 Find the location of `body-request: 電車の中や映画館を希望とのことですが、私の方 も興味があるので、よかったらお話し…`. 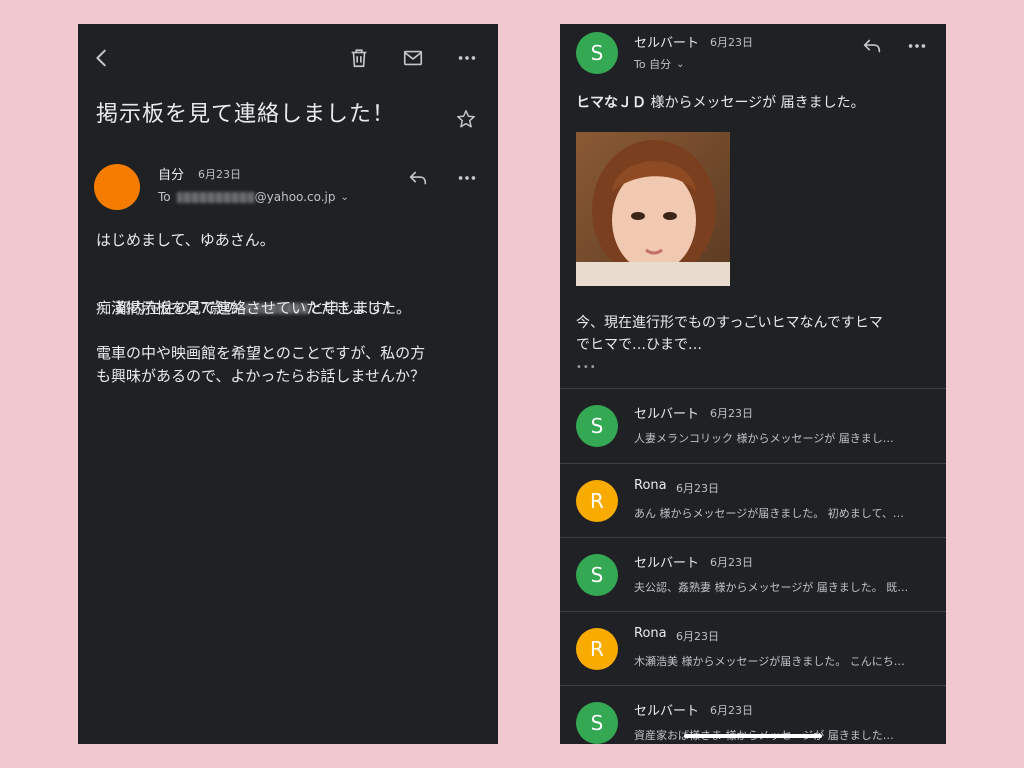

body-request: 電車の中や映画館を希望とのことですが、私の方 も興味があるので、よかったらお話し… is located at coordinates (261, 364).